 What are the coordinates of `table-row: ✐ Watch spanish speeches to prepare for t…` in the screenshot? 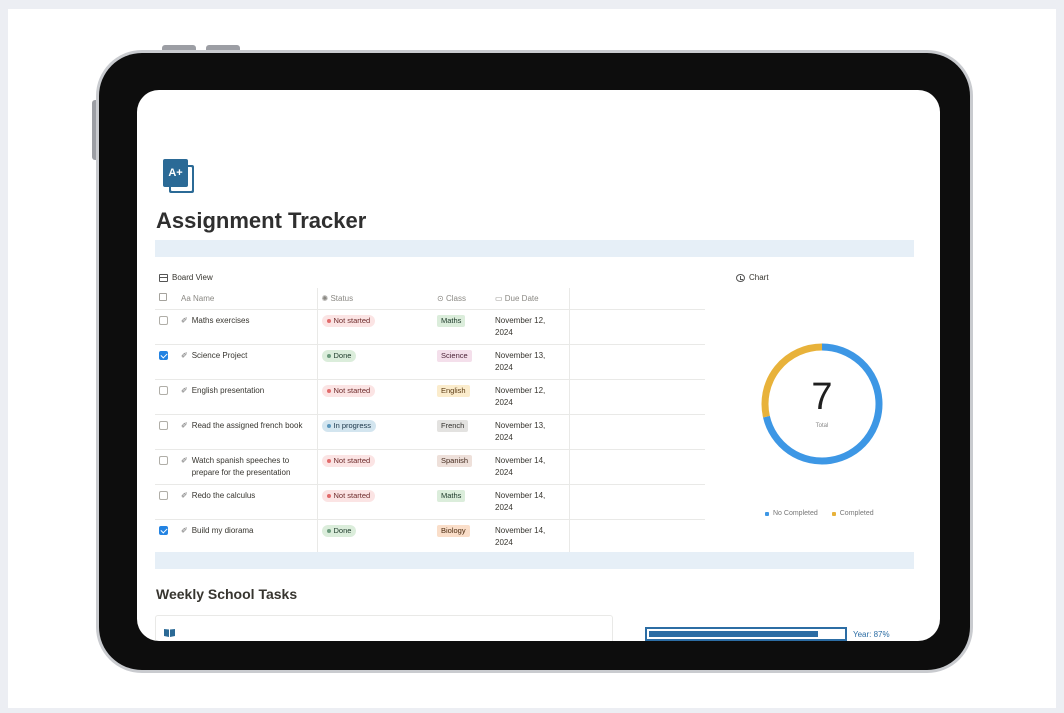 It's located at (430, 467).